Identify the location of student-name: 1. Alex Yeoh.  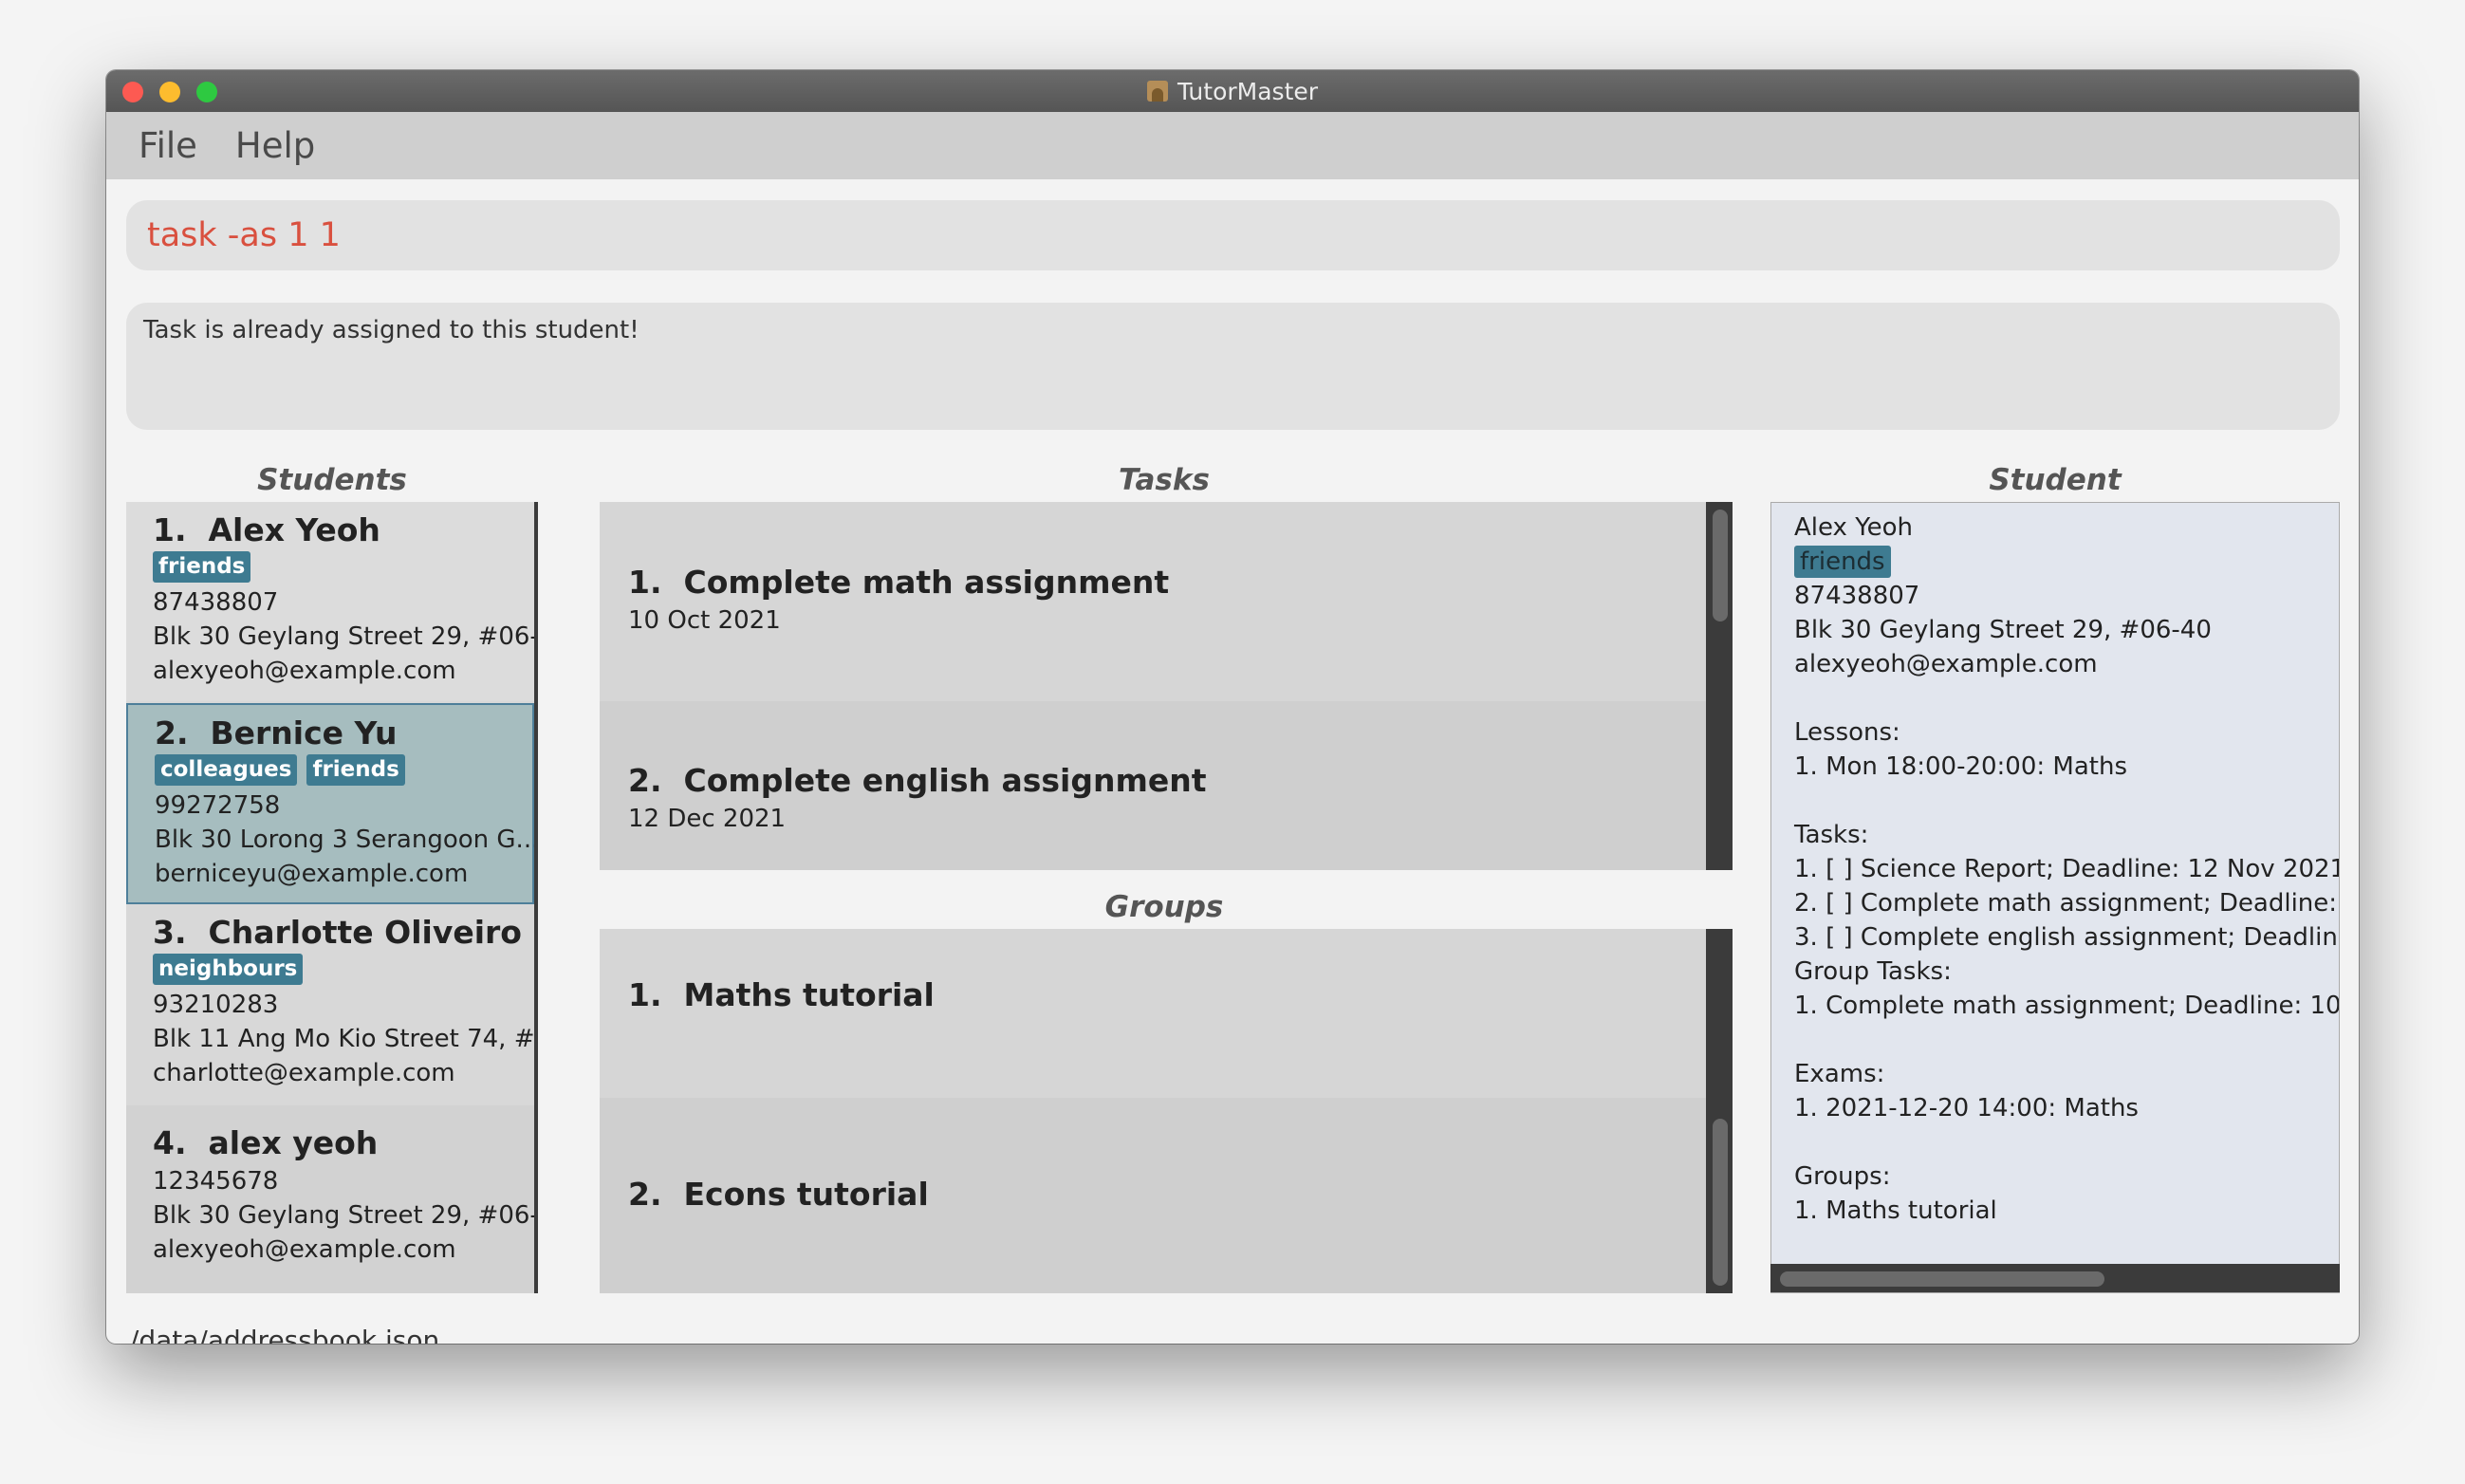
(266, 529).